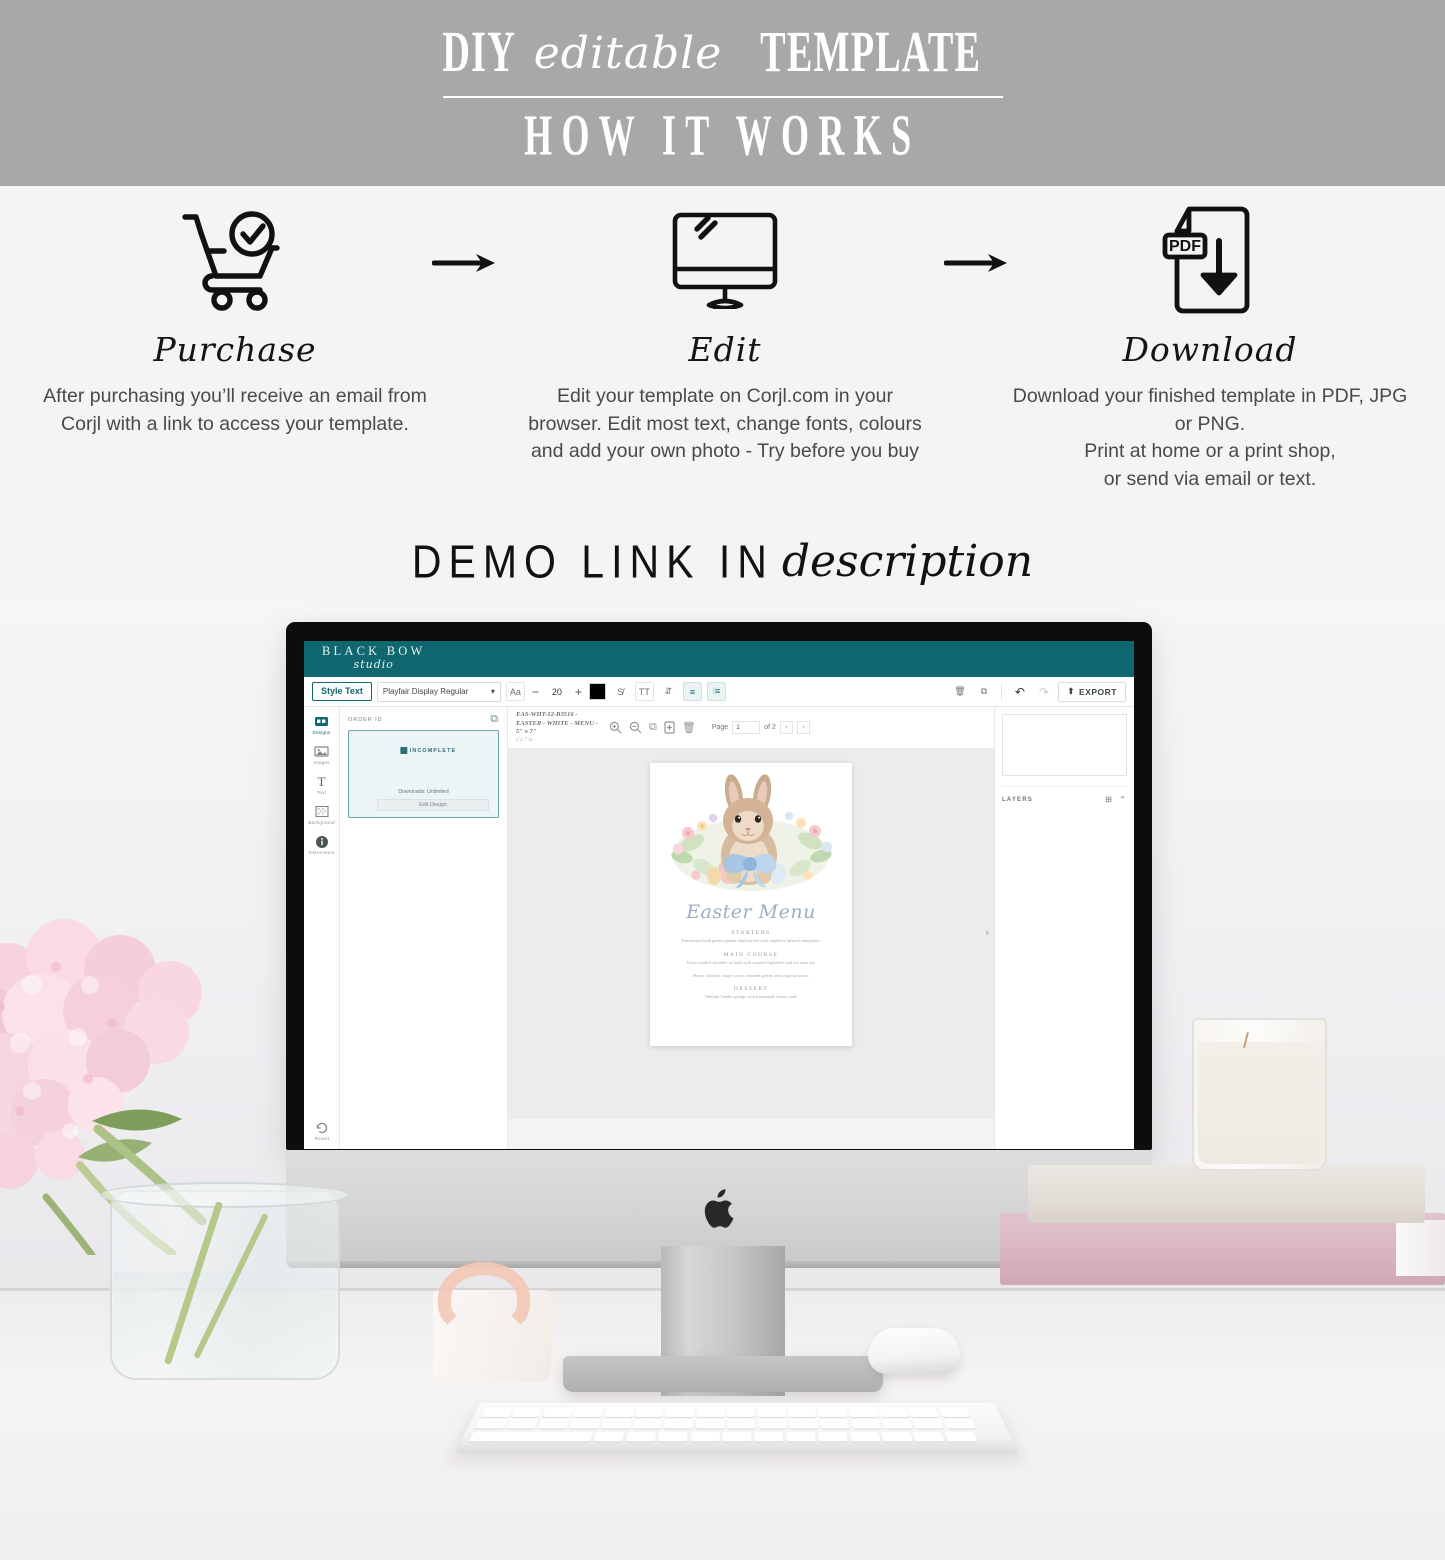  What do you see at coordinates (235, 260) in the screenshot?
I see `shopping-cart-check-icon` at bounding box center [235, 260].